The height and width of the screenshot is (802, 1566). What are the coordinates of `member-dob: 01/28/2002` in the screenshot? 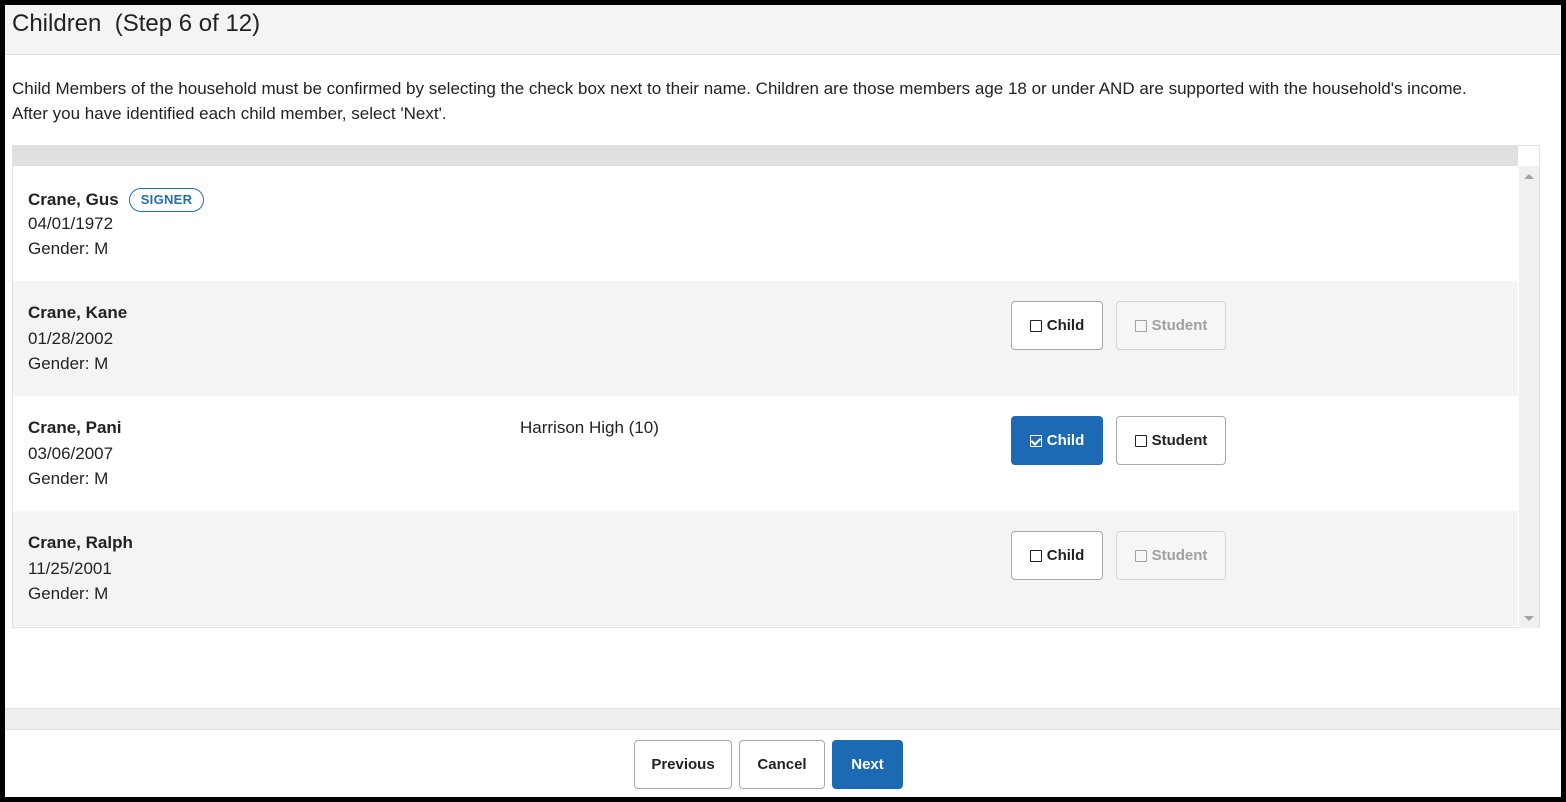 It's located at (71, 338).